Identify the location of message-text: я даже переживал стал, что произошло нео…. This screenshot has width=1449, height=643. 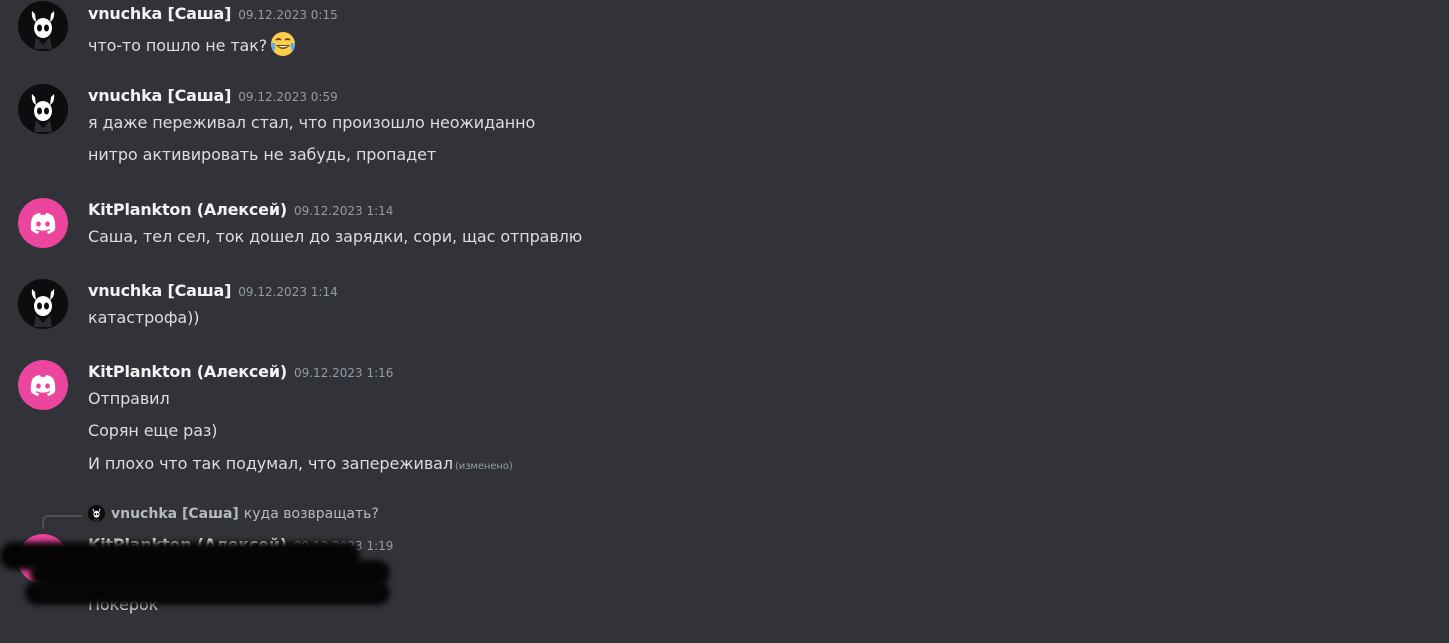
(312, 122).